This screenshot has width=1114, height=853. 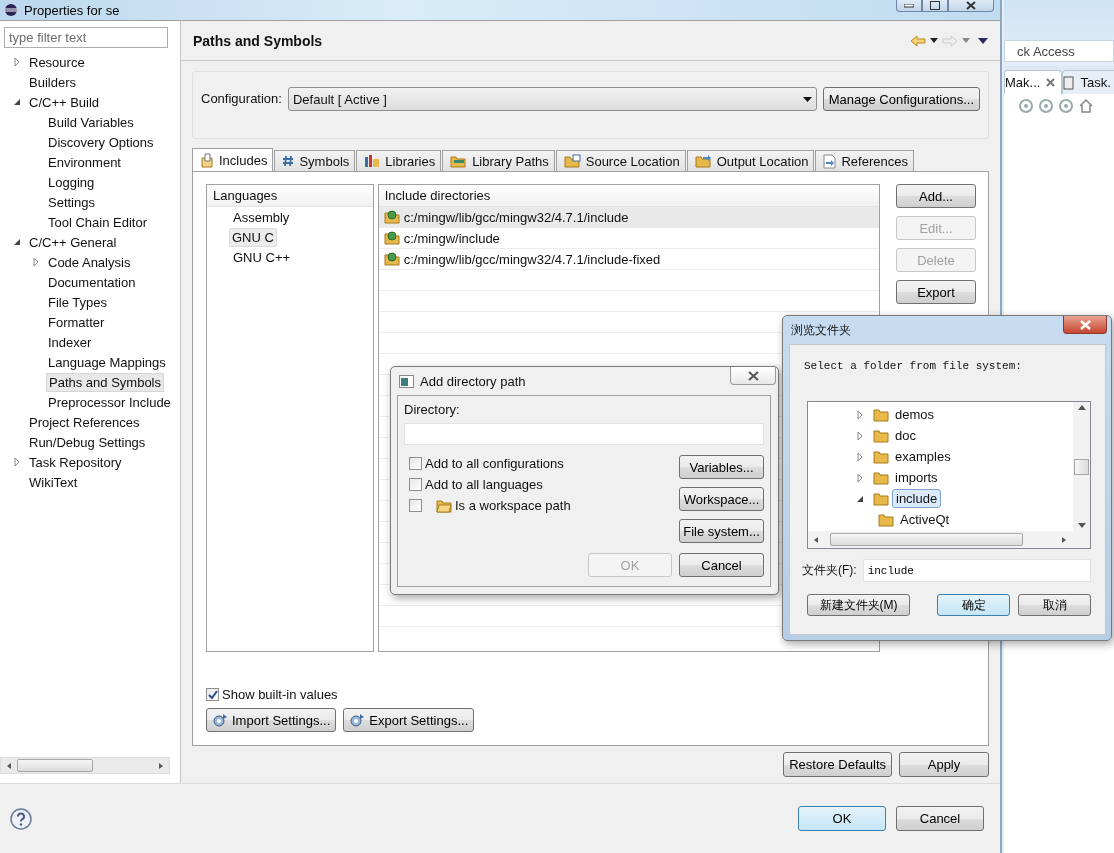 What do you see at coordinates (552, 99) in the screenshot?
I see `configuration-dropdown: Default [ Active ]` at bounding box center [552, 99].